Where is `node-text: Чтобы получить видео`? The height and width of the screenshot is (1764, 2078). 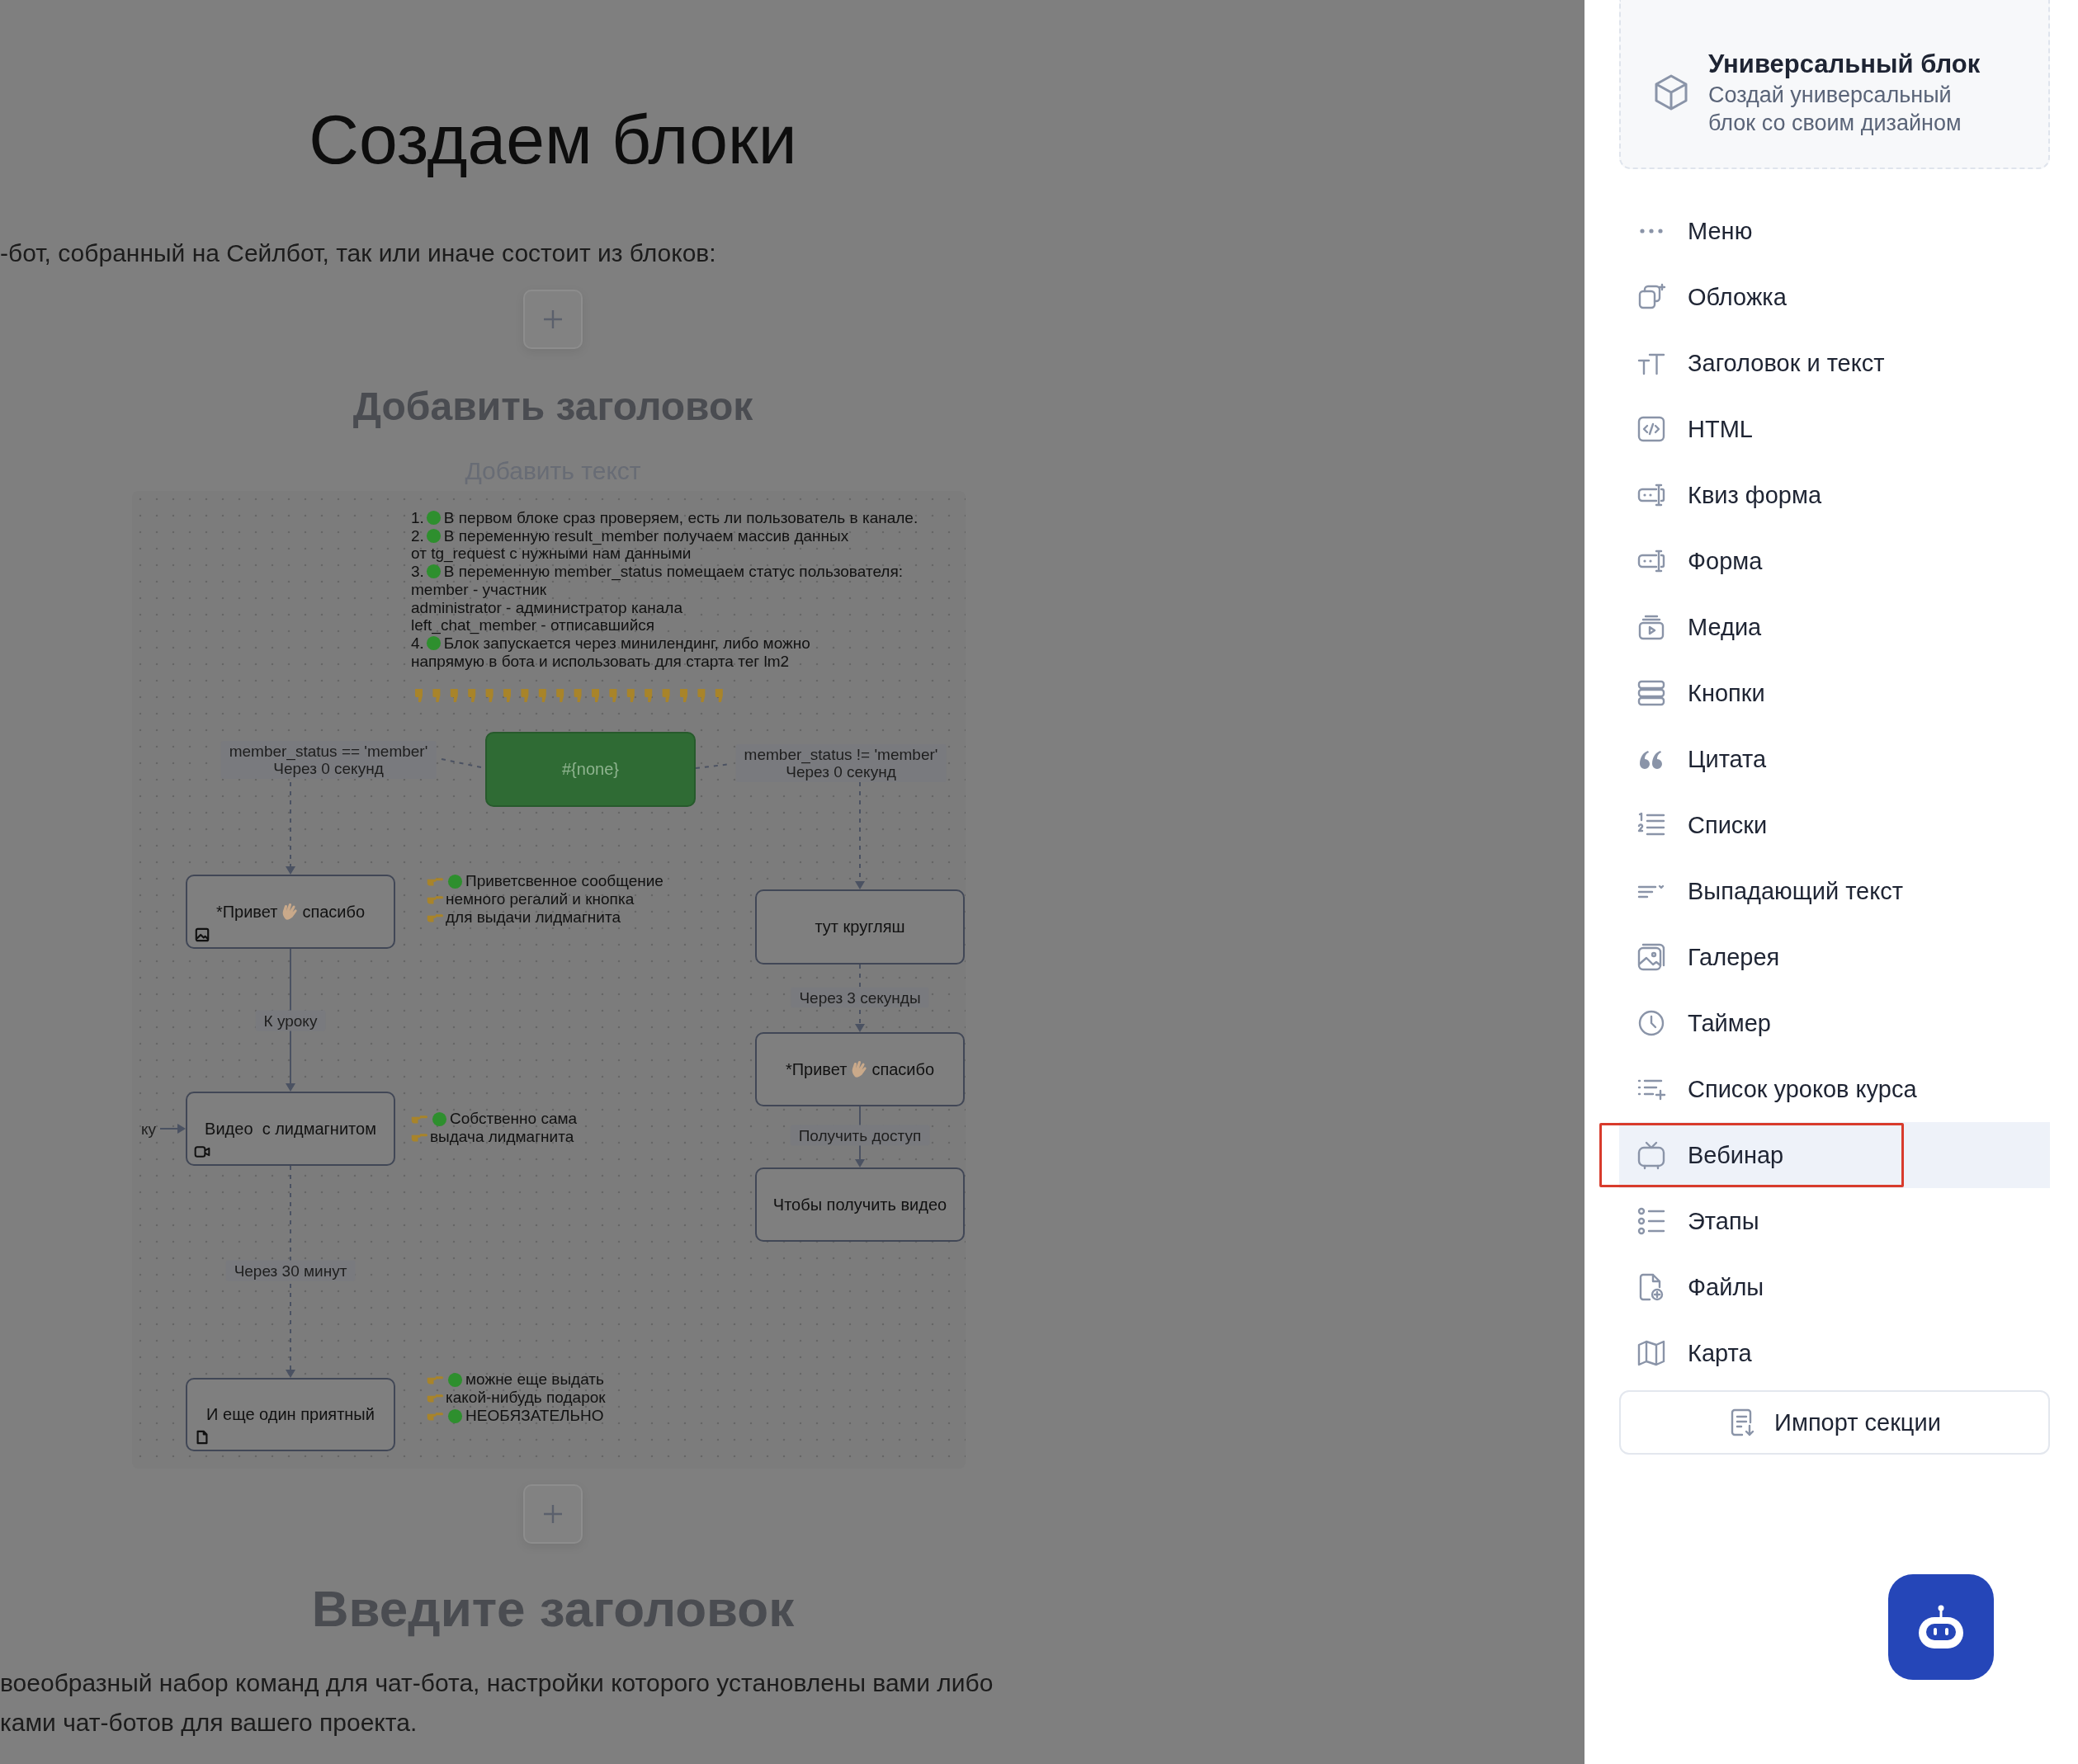 node-text: Чтобы получить видео is located at coordinates (859, 1205).